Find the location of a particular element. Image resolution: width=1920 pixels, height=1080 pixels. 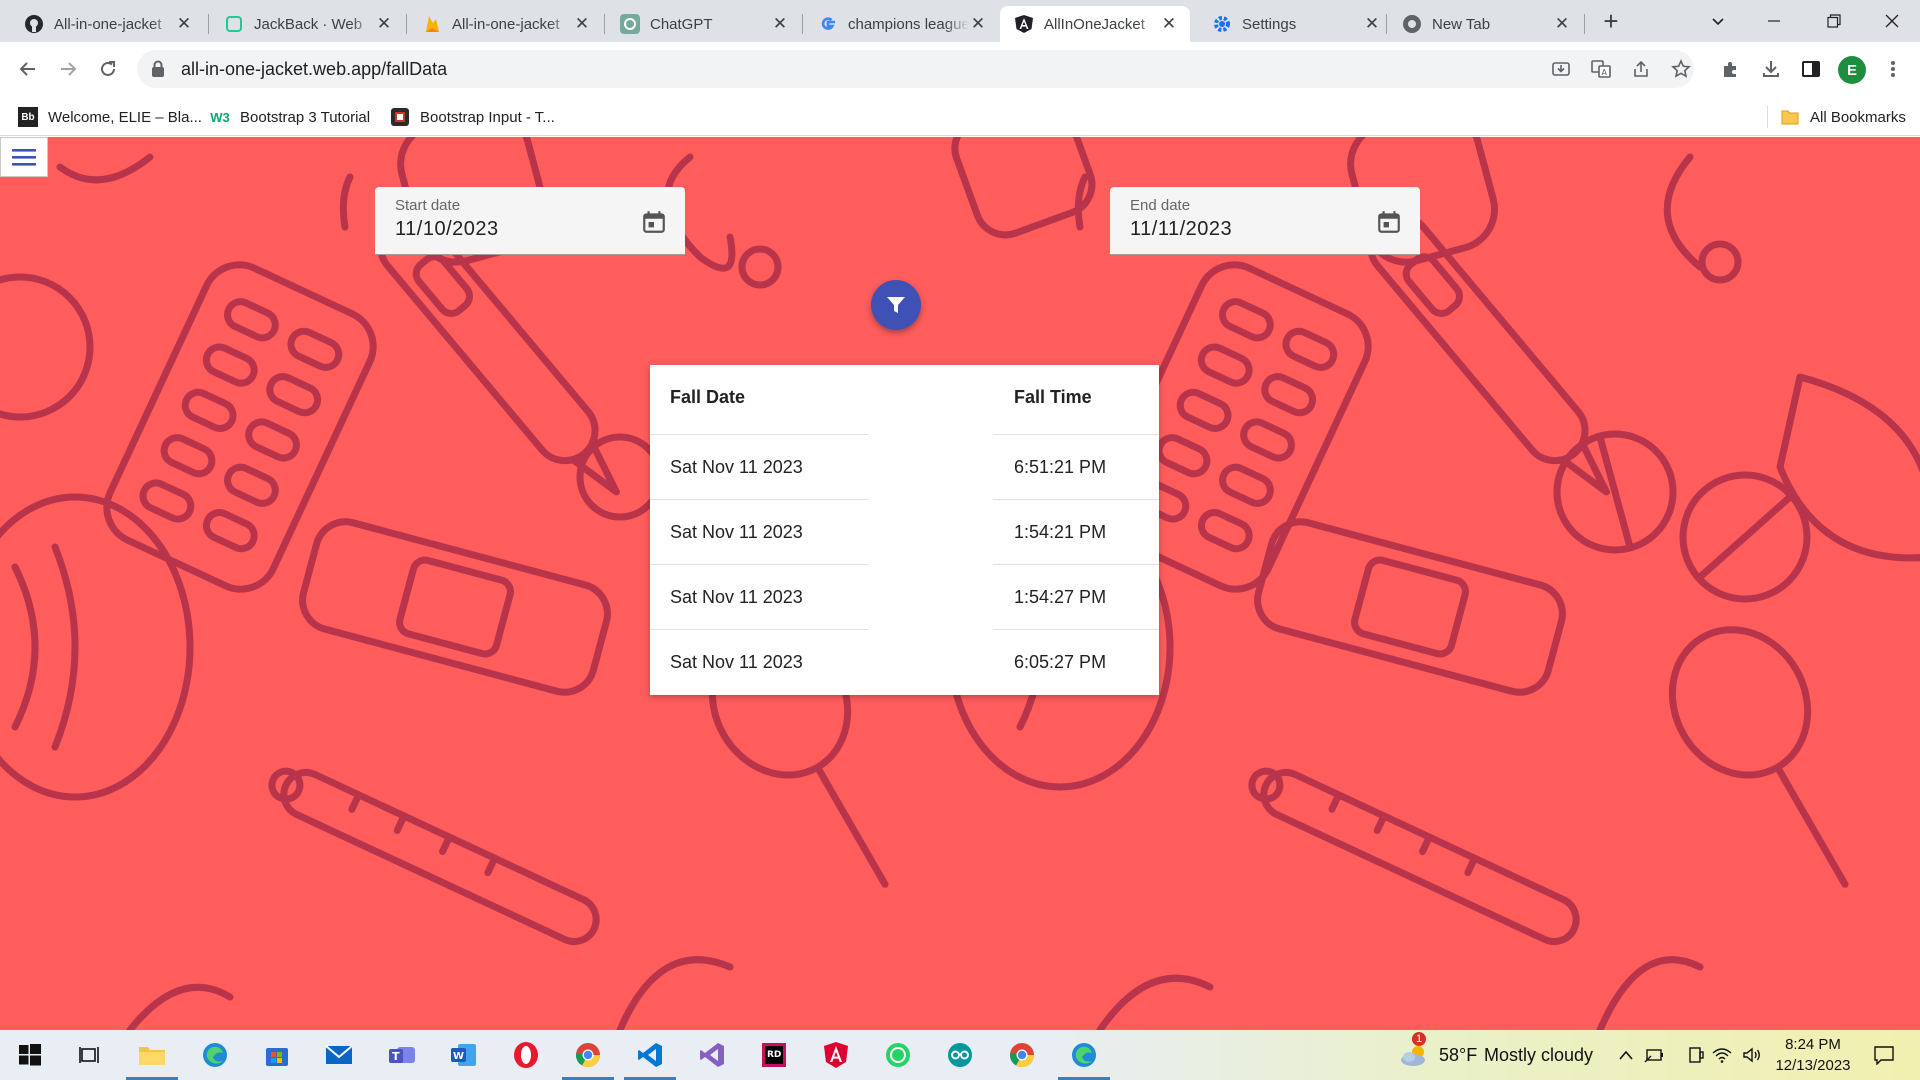

clock-date: 12/13/2023 is located at coordinates (1813, 1065).